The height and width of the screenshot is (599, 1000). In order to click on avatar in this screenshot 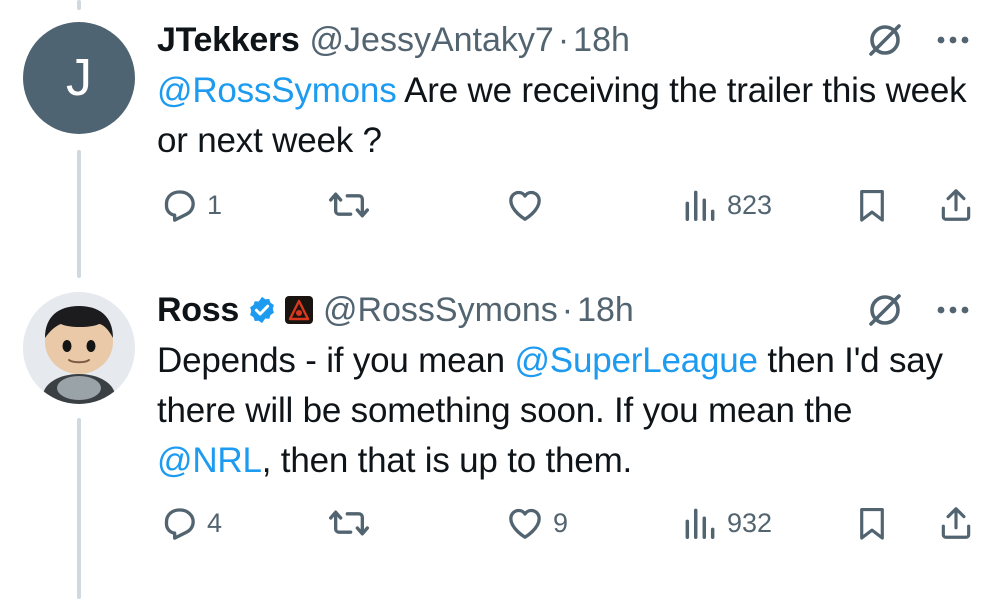, I will do `click(79, 348)`.